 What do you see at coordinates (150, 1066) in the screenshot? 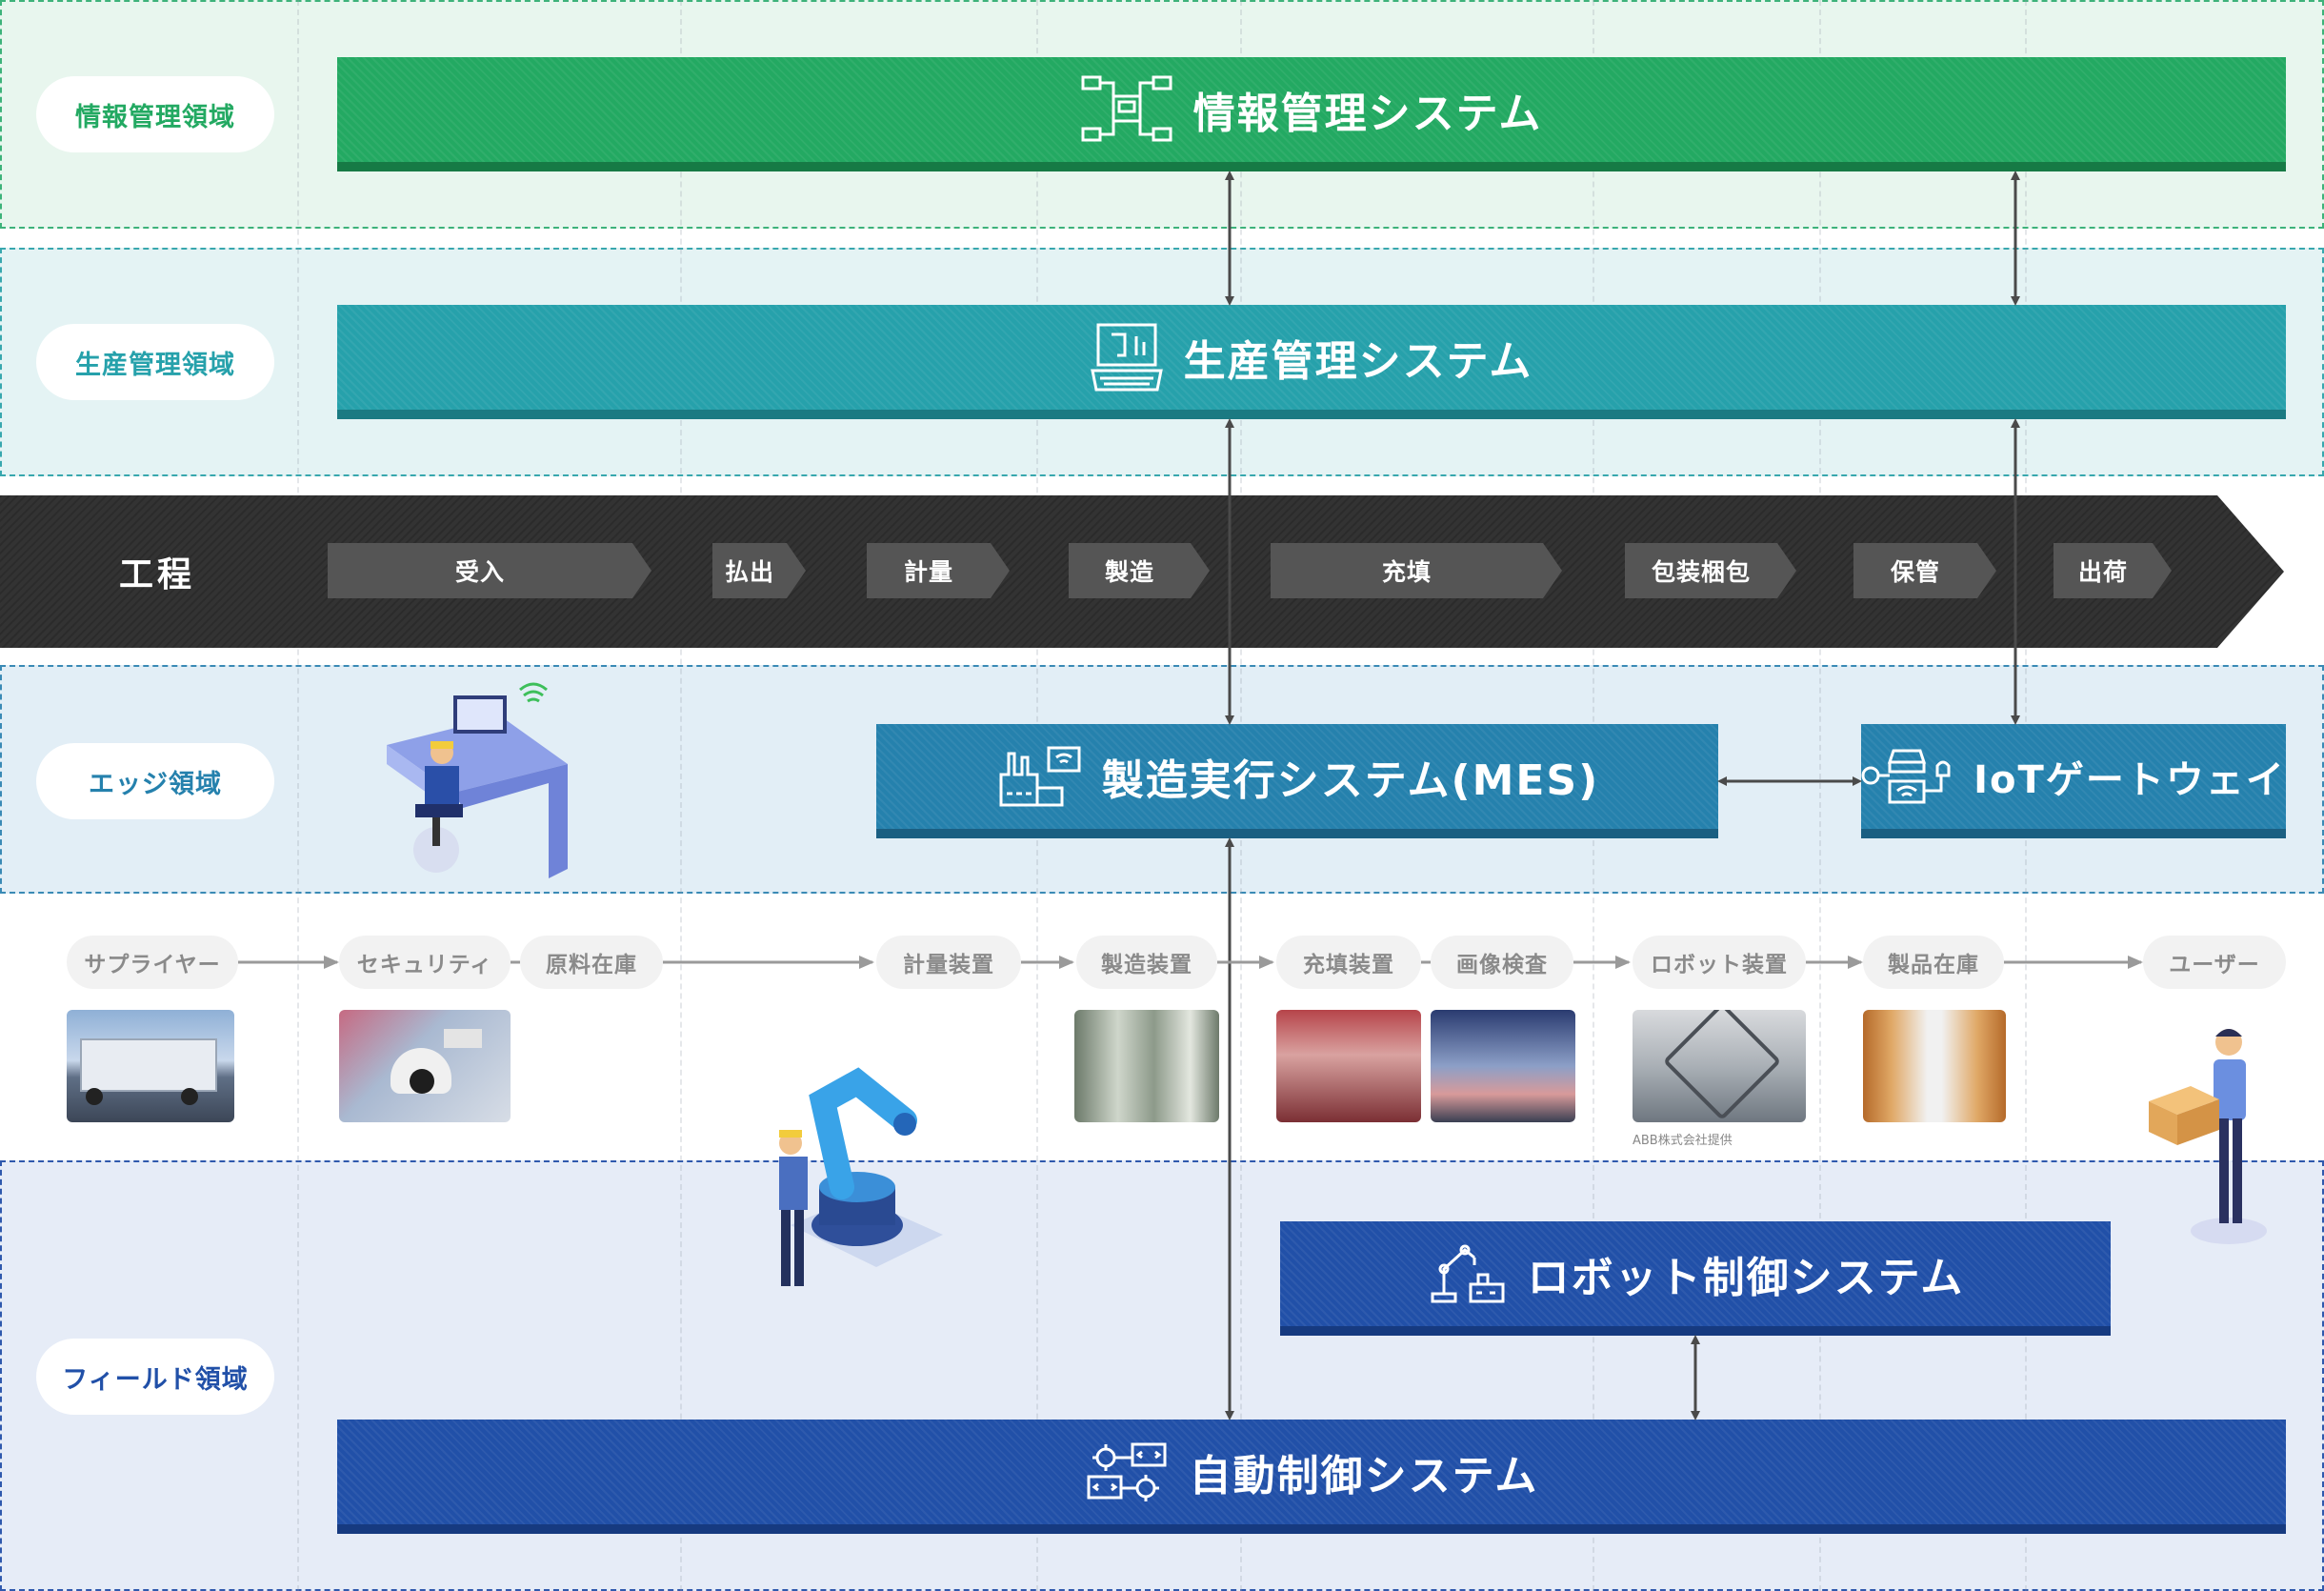
I see `truck-photo` at bounding box center [150, 1066].